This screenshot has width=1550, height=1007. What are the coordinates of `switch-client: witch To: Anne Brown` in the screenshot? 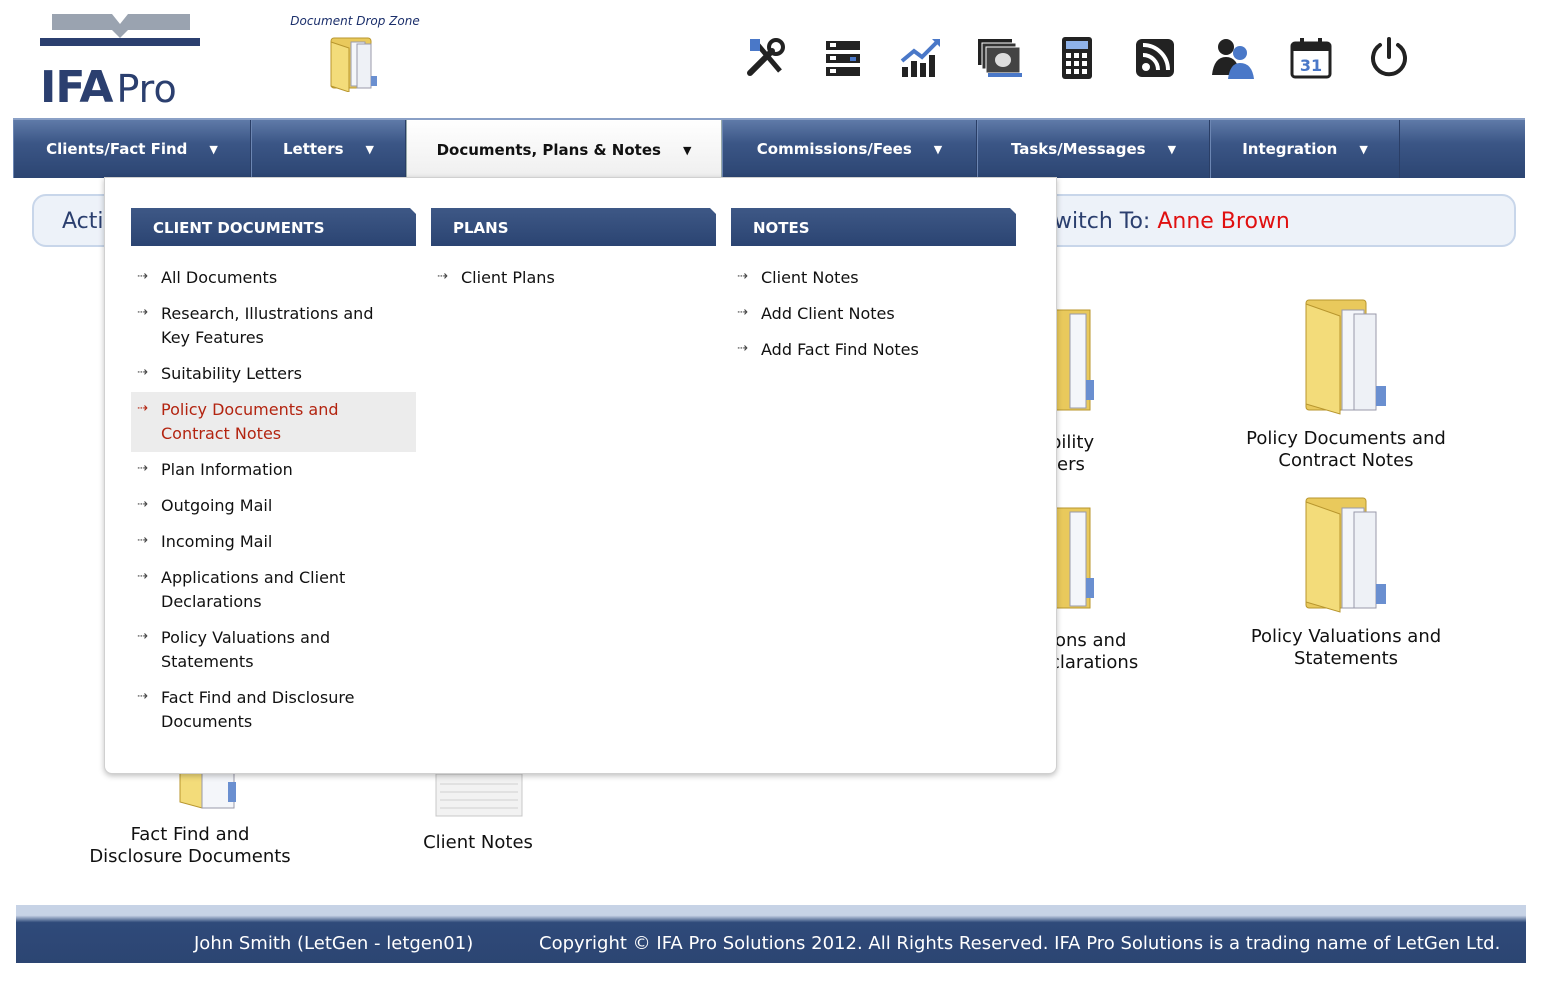 It's located at (1172, 221).